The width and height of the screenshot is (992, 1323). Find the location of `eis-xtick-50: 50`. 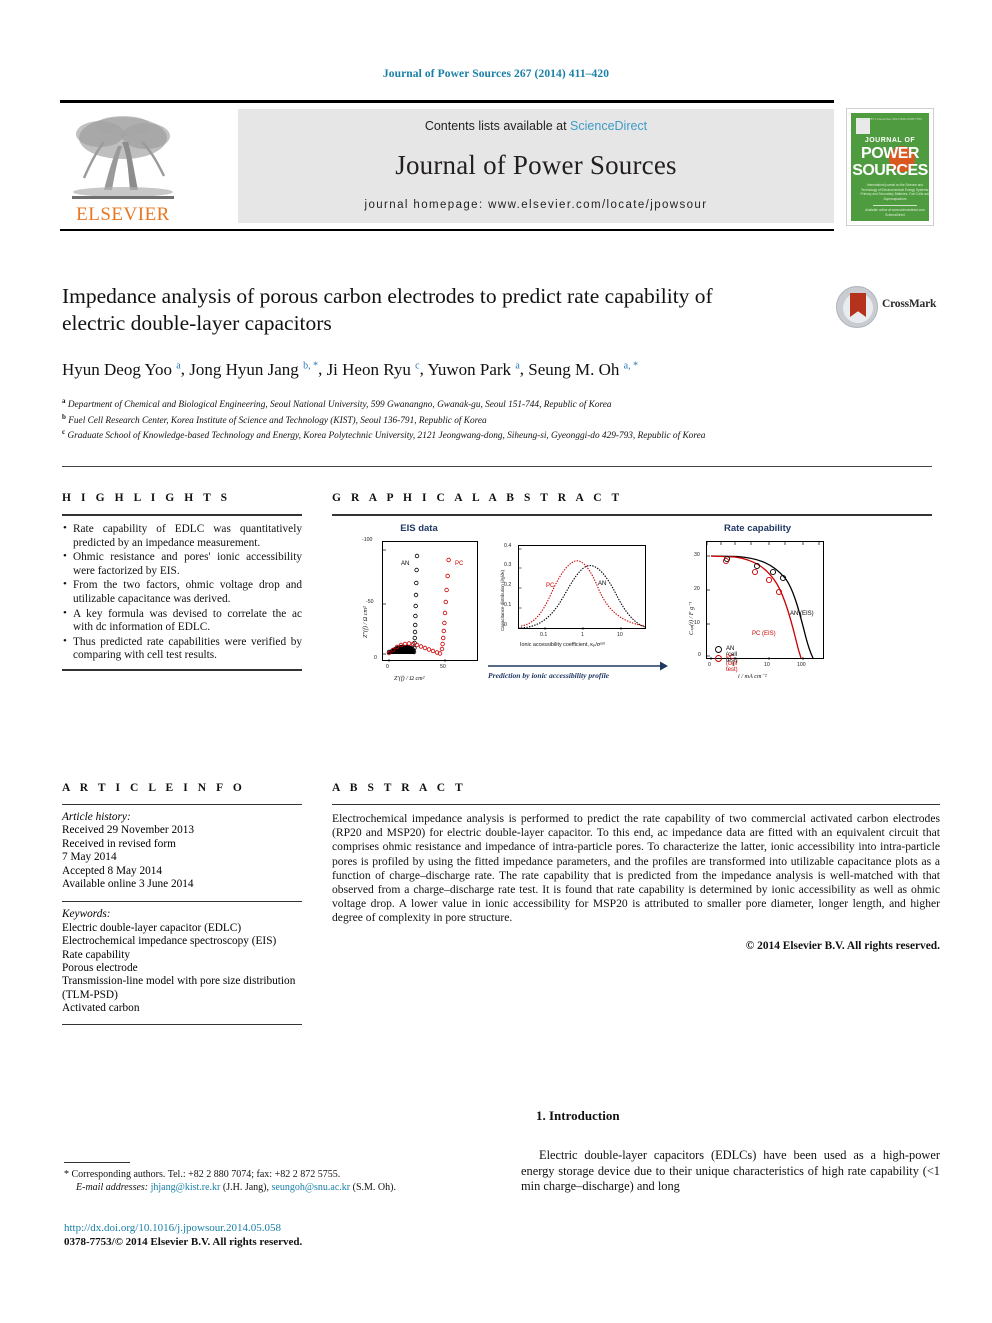

eis-xtick-50: 50 is located at coordinates (443, 667).